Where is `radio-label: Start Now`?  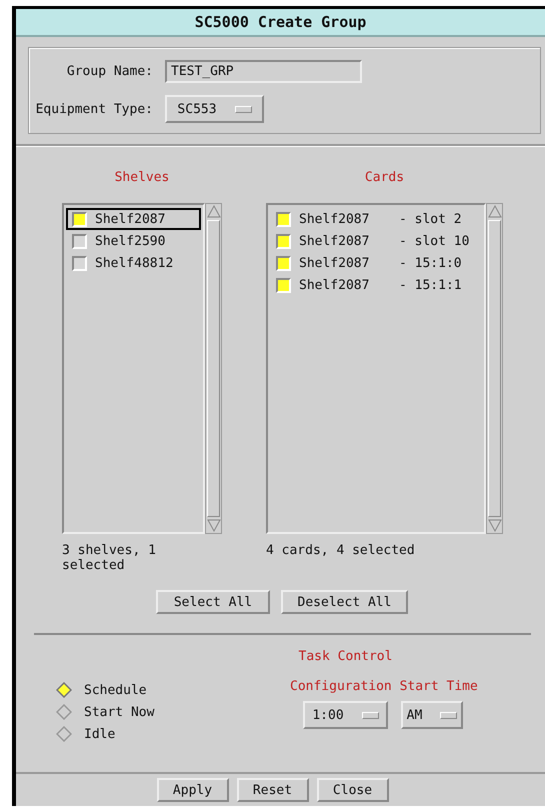 radio-label: Start Now is located at coordinates (119, 712).